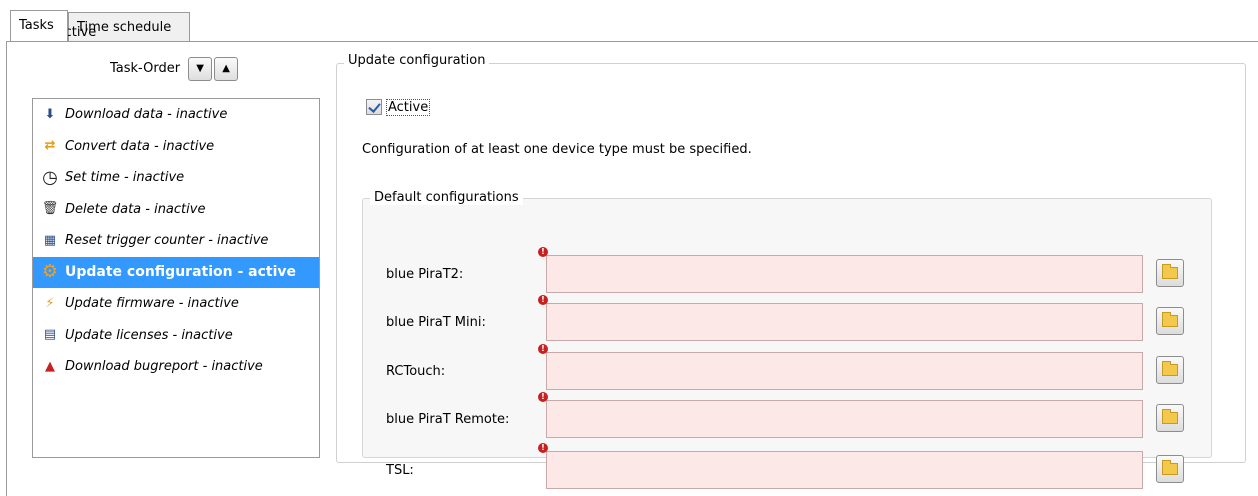 The image size is (1258, 496). I want to click on config-row-blue-pirat2: blue PiraT2: !, so click(629, 271).